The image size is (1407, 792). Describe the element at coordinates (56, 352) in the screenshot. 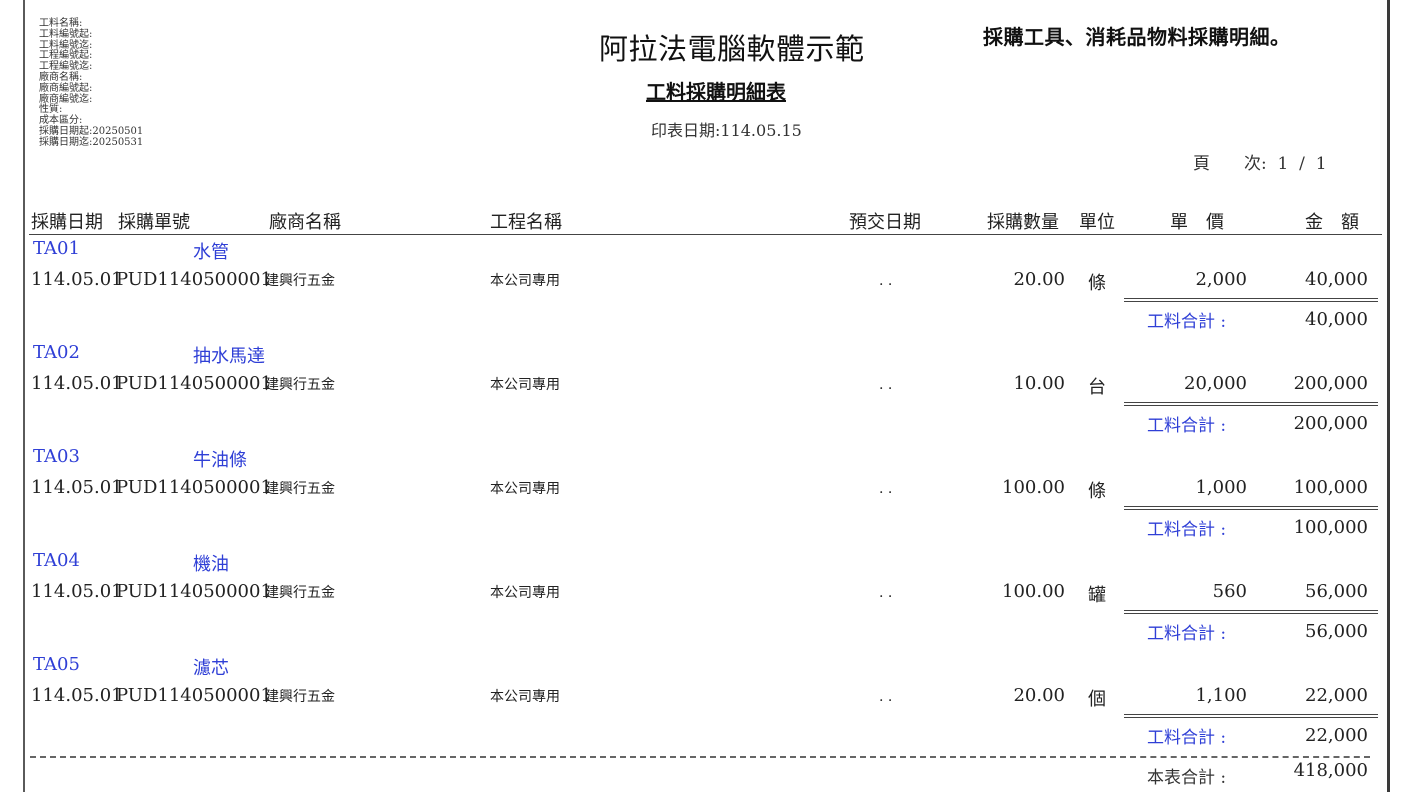

I see `item-code: TA02` at that location.